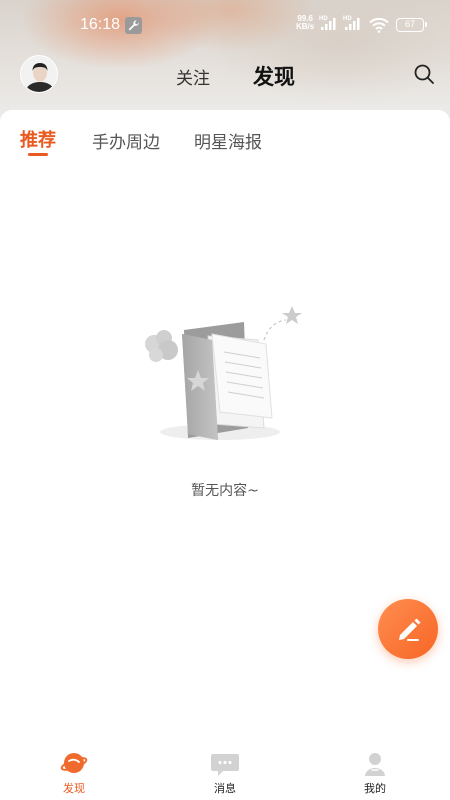 The height and width of the screenshot is (800, 450). What do you see at coordinates (424, 74) in the screenshot?
I see `search-icon` at bounding box center [424, 74].